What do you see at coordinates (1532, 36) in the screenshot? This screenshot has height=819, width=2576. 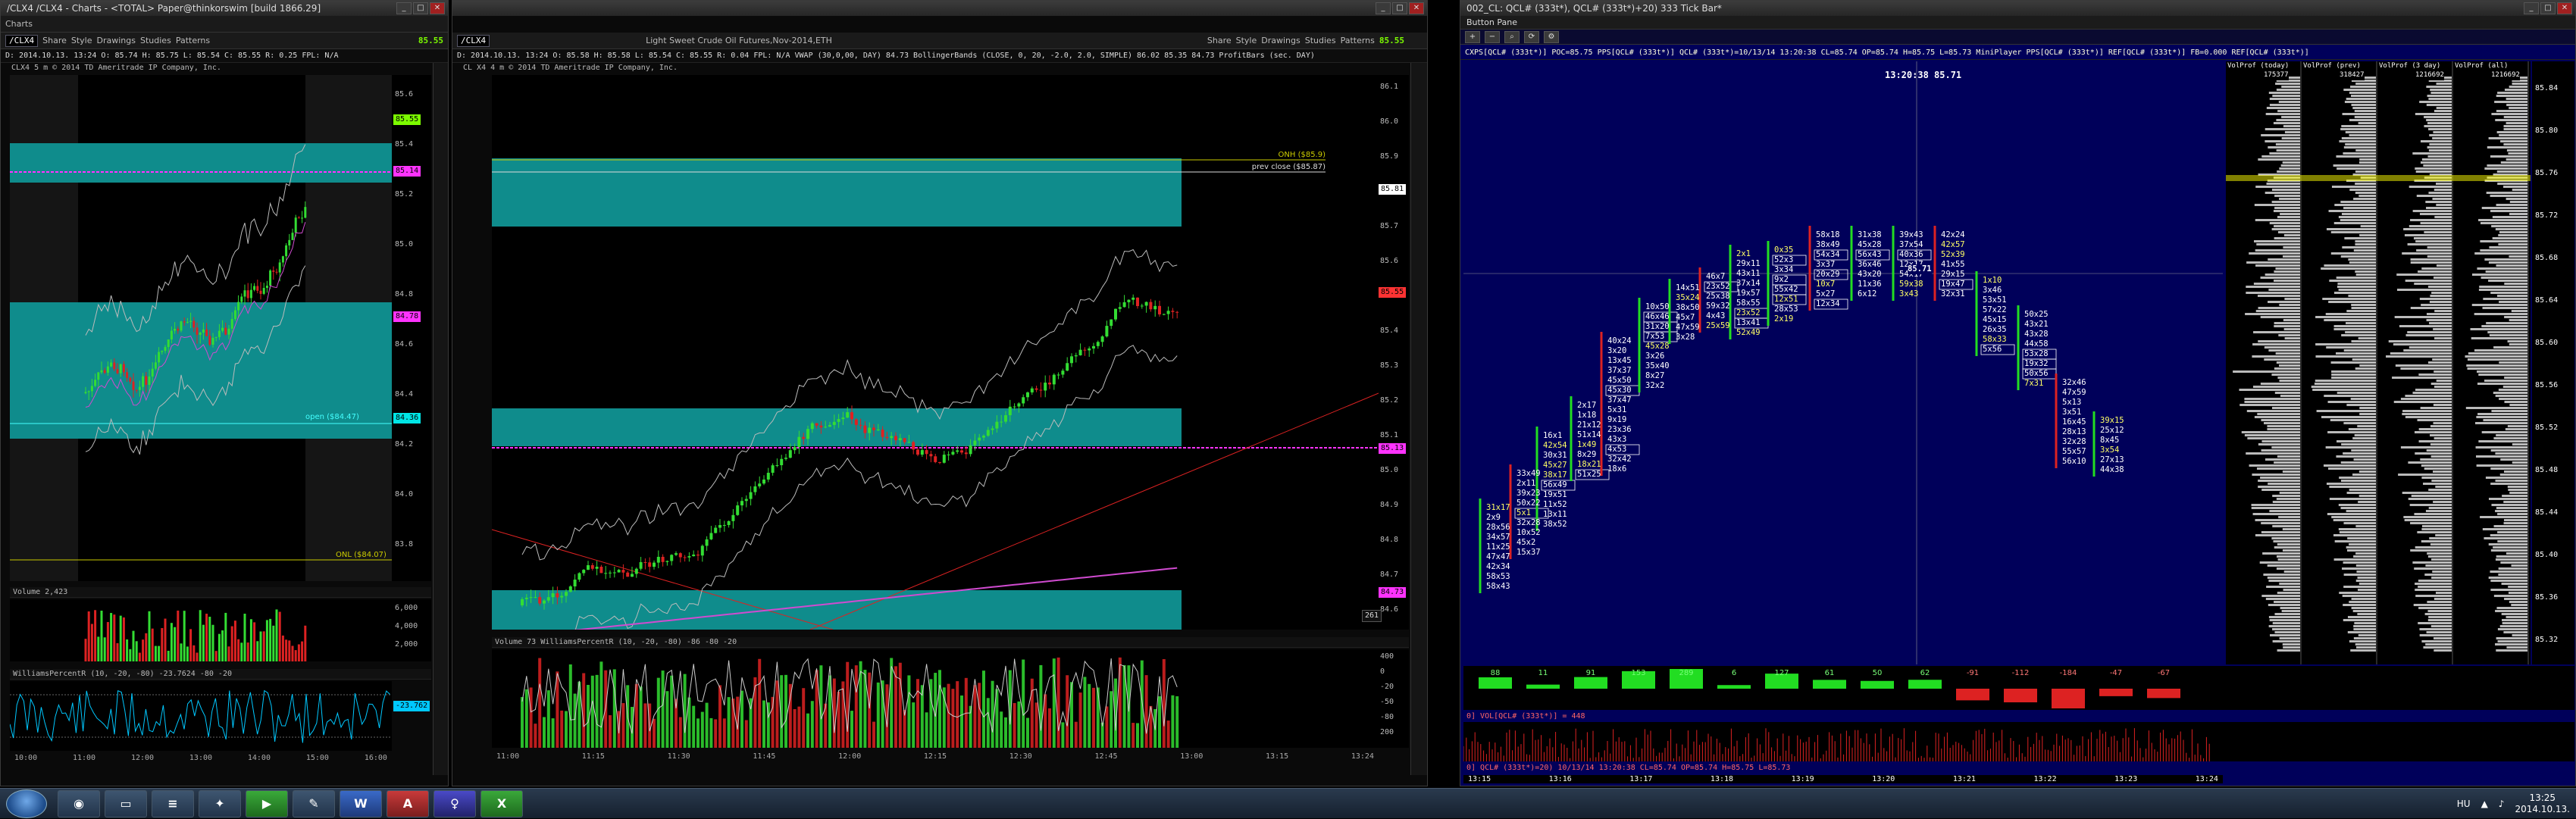 I see `refresh-icon: ⟳` at bounding box center [1532, 36].